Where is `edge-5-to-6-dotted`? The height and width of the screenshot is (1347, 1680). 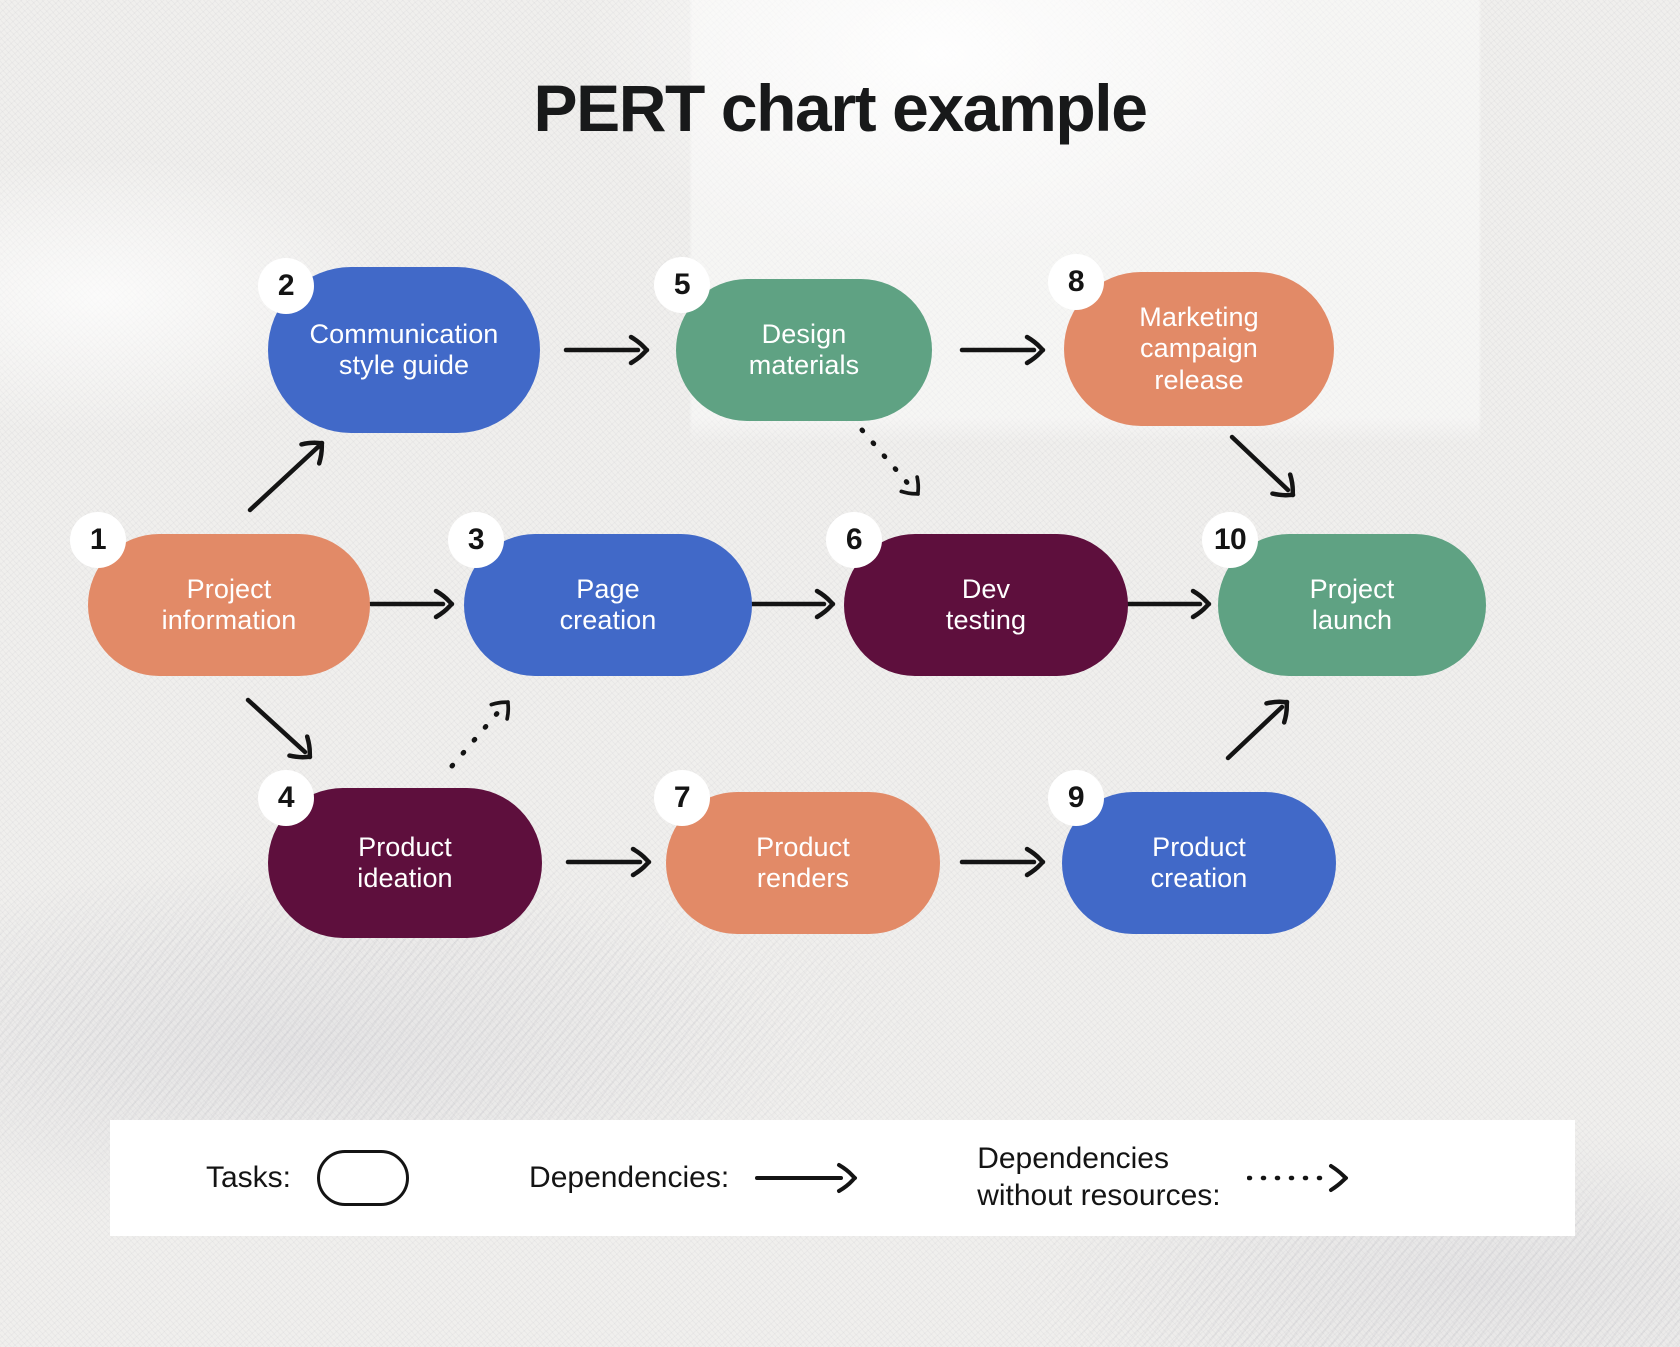 edge-5-to-6-dotted is located at coordinates (893, 465).